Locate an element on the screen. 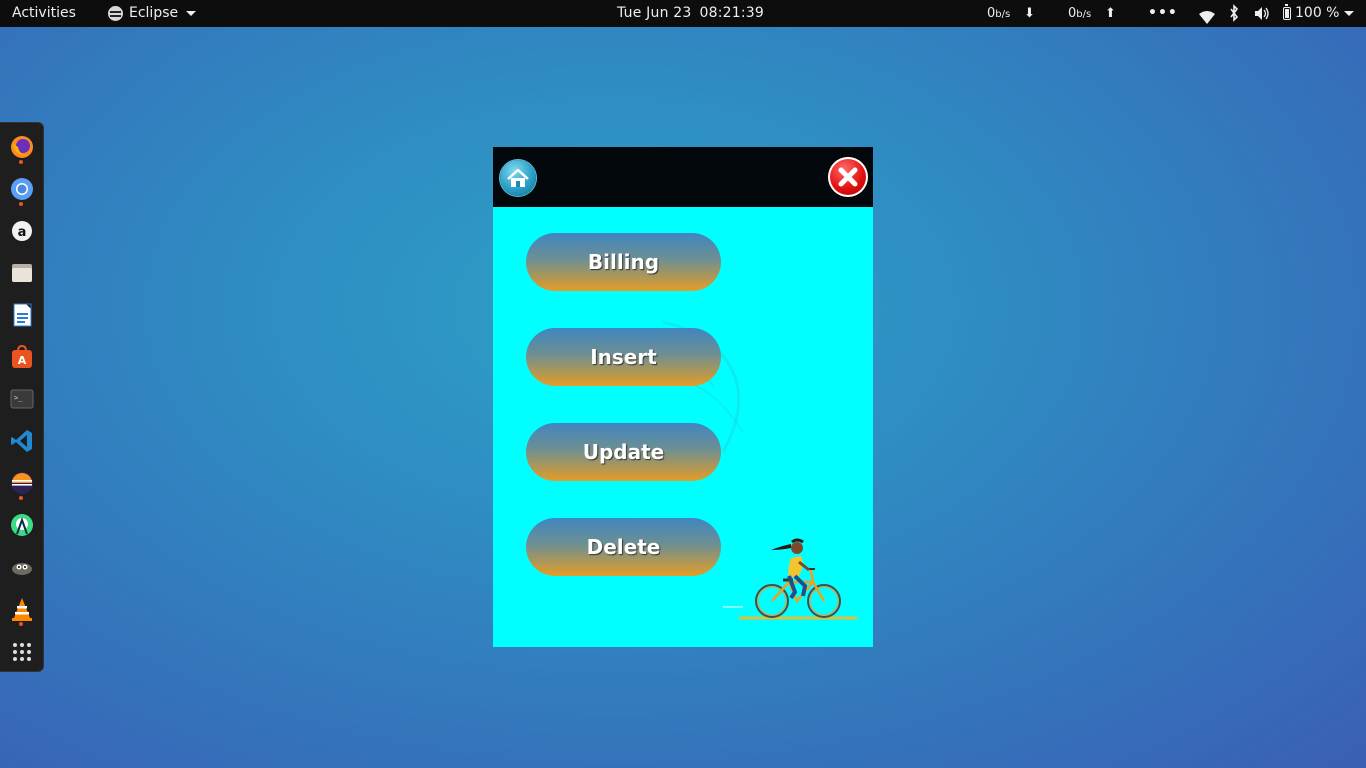 Image resolution: width=1366 pixels, height=768 pixels. system-menu-chevron-icon is located at coordinates (1349, 13).